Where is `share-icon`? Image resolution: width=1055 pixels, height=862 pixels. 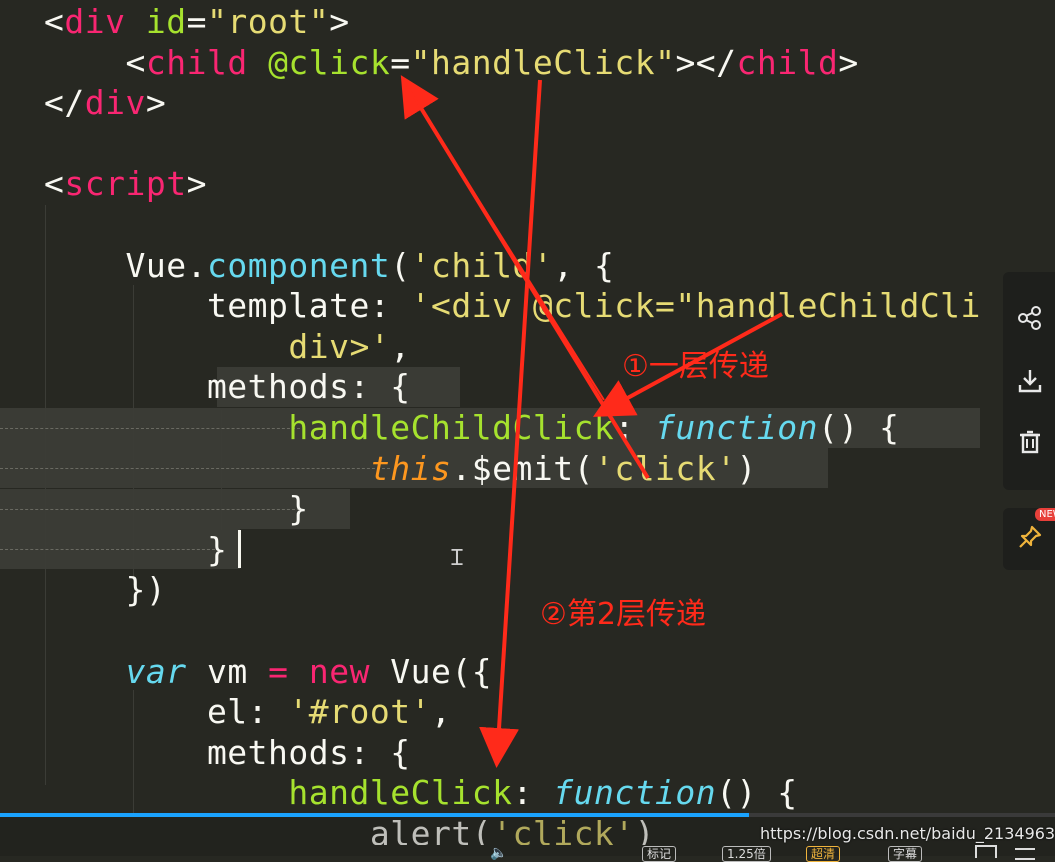
share-icon is located at coordinates (1030, 319).